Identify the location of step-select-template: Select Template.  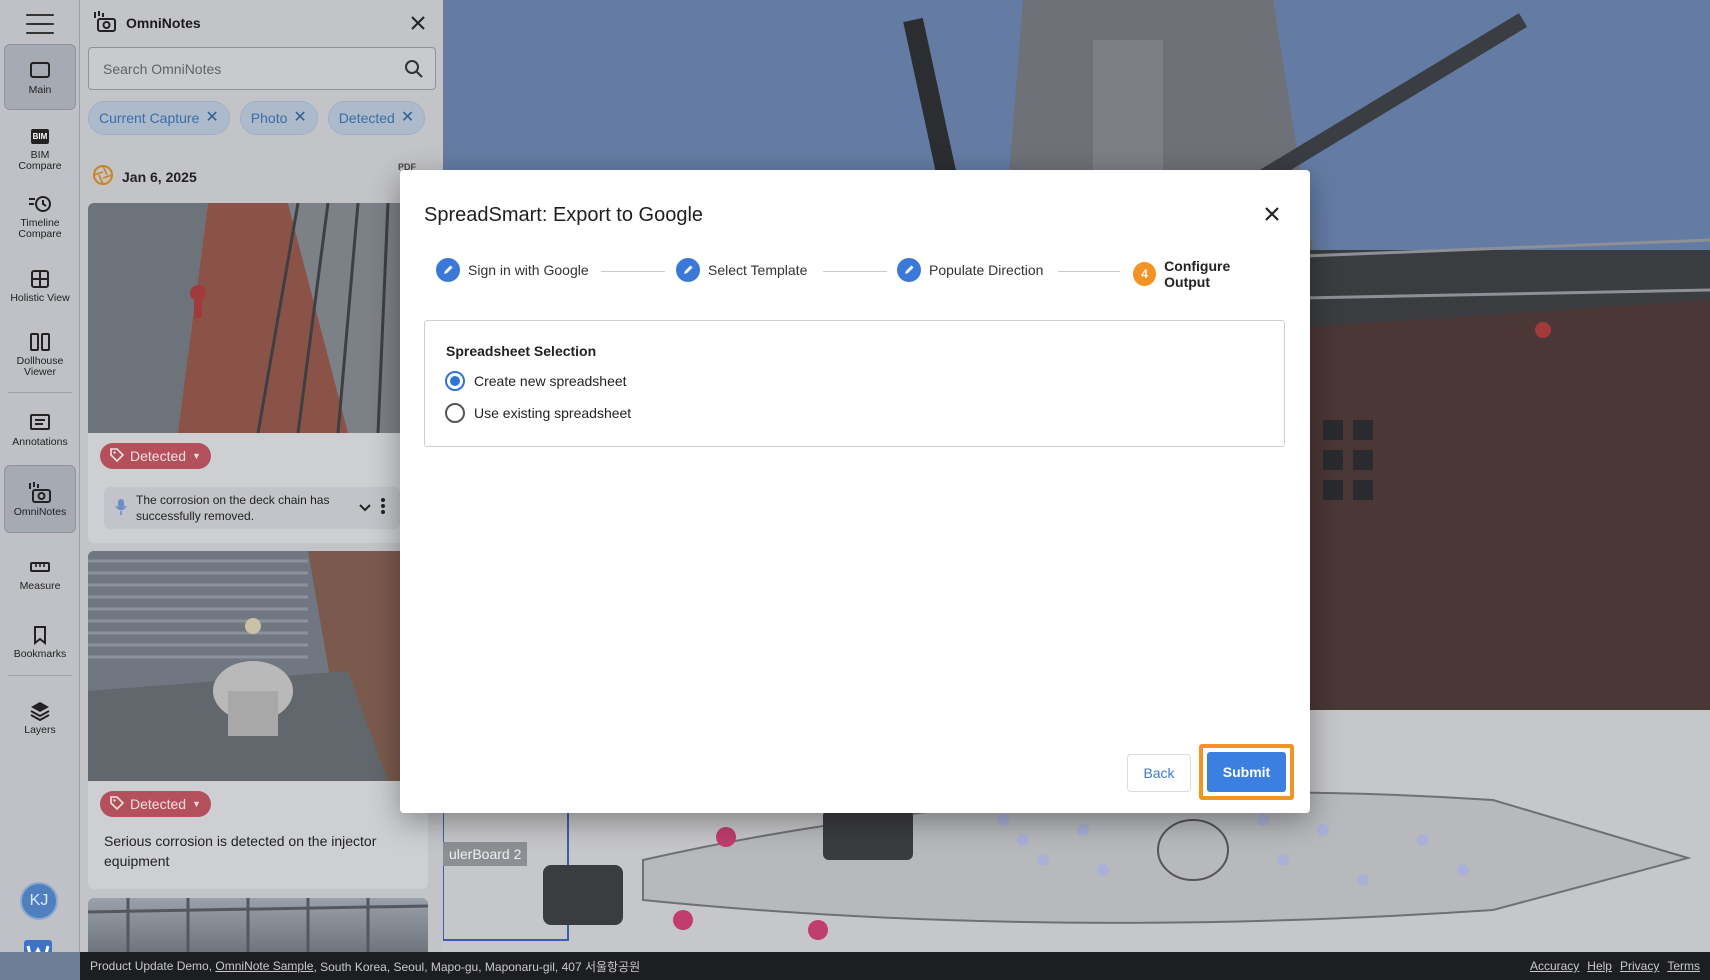
(741, 270).